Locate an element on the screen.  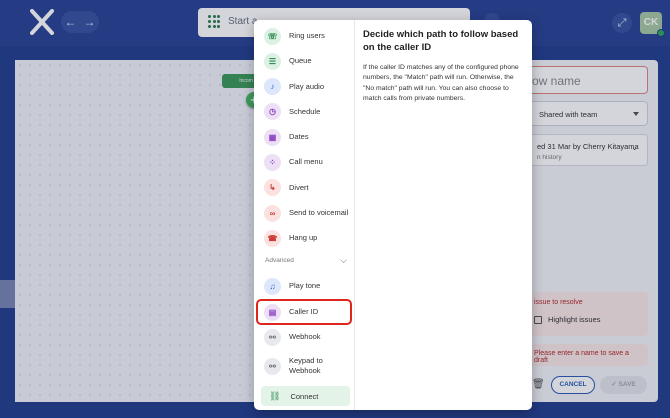
online-status-dot is located at coordinates (661, 33).